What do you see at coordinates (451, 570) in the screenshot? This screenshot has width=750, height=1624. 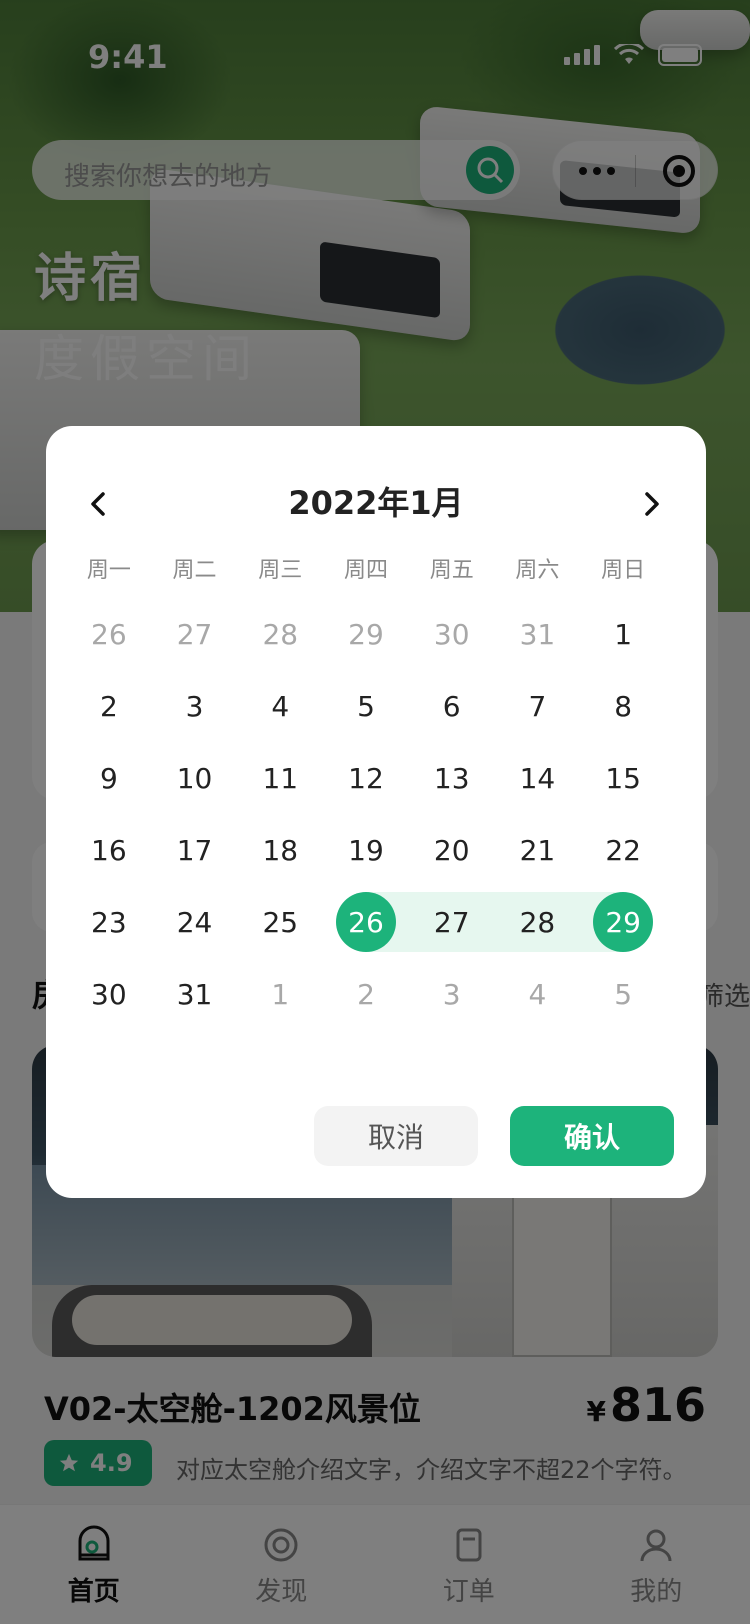 I see `weekday-label: 周五` at bounding box center [451, 570].